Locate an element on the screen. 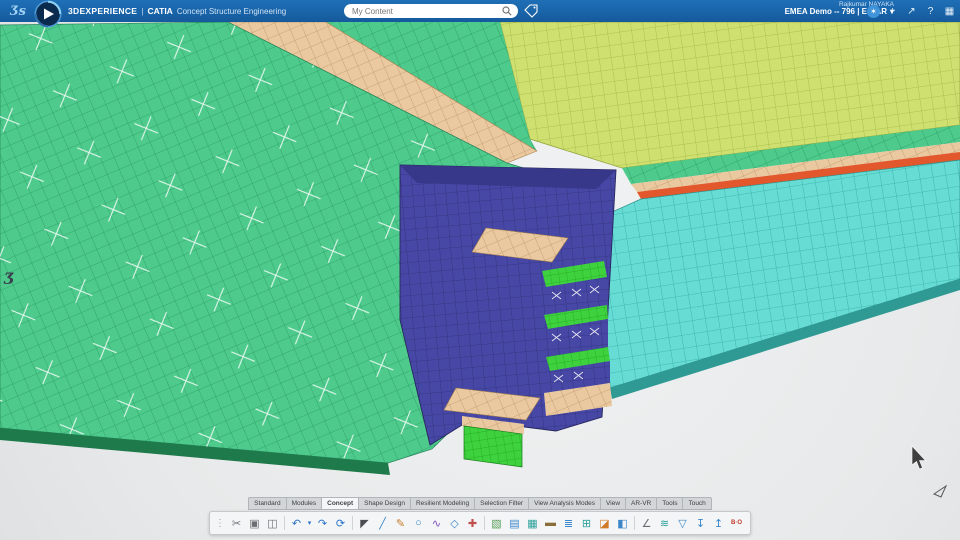 This screenshot has height=540, width=960. line-tool-icon: ╱ is located at coordinates (382, 523).